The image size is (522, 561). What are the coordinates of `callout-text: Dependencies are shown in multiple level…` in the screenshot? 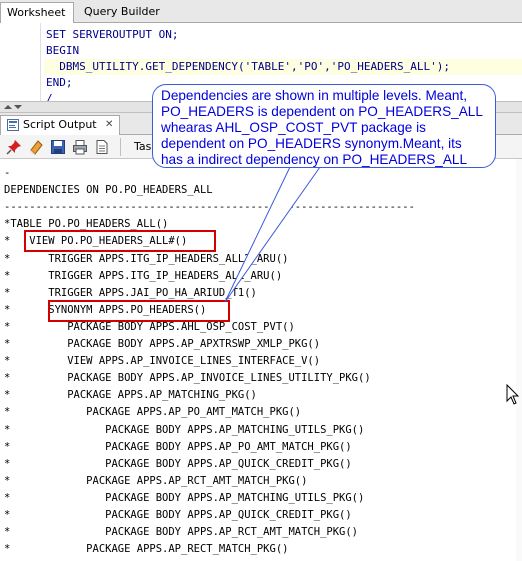 It's located at (322, 127).